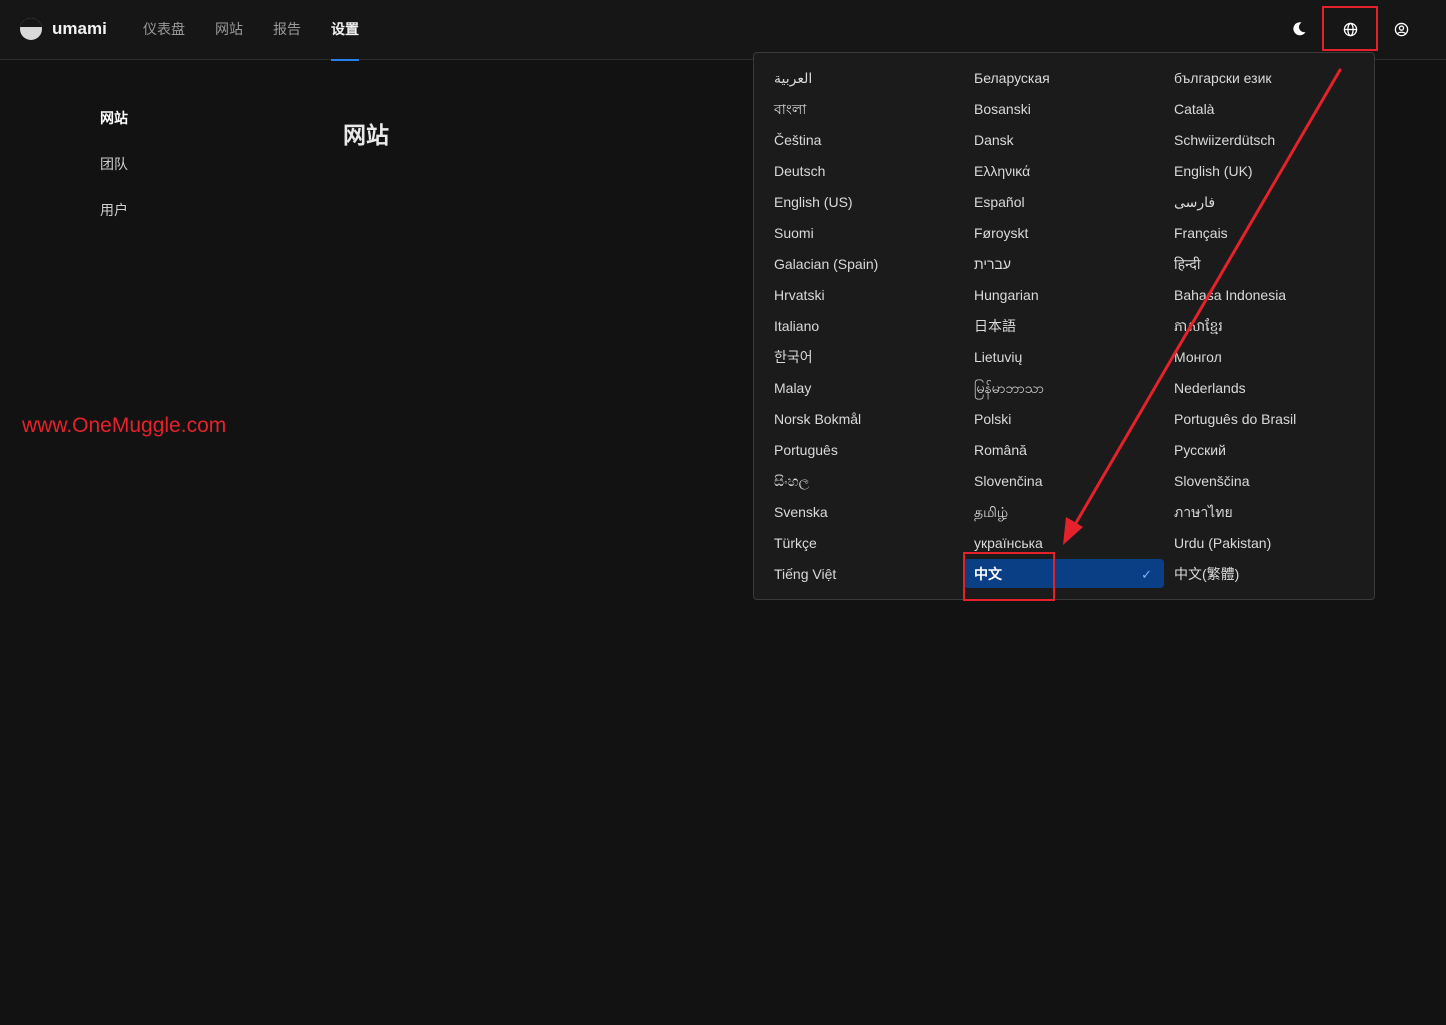 The image size is (1446, 1025). What do you see at coordinates (1235, 419) in the screenshot?
I see `language-option-label: Português do Brasil` at bounding box center [1235, 419].